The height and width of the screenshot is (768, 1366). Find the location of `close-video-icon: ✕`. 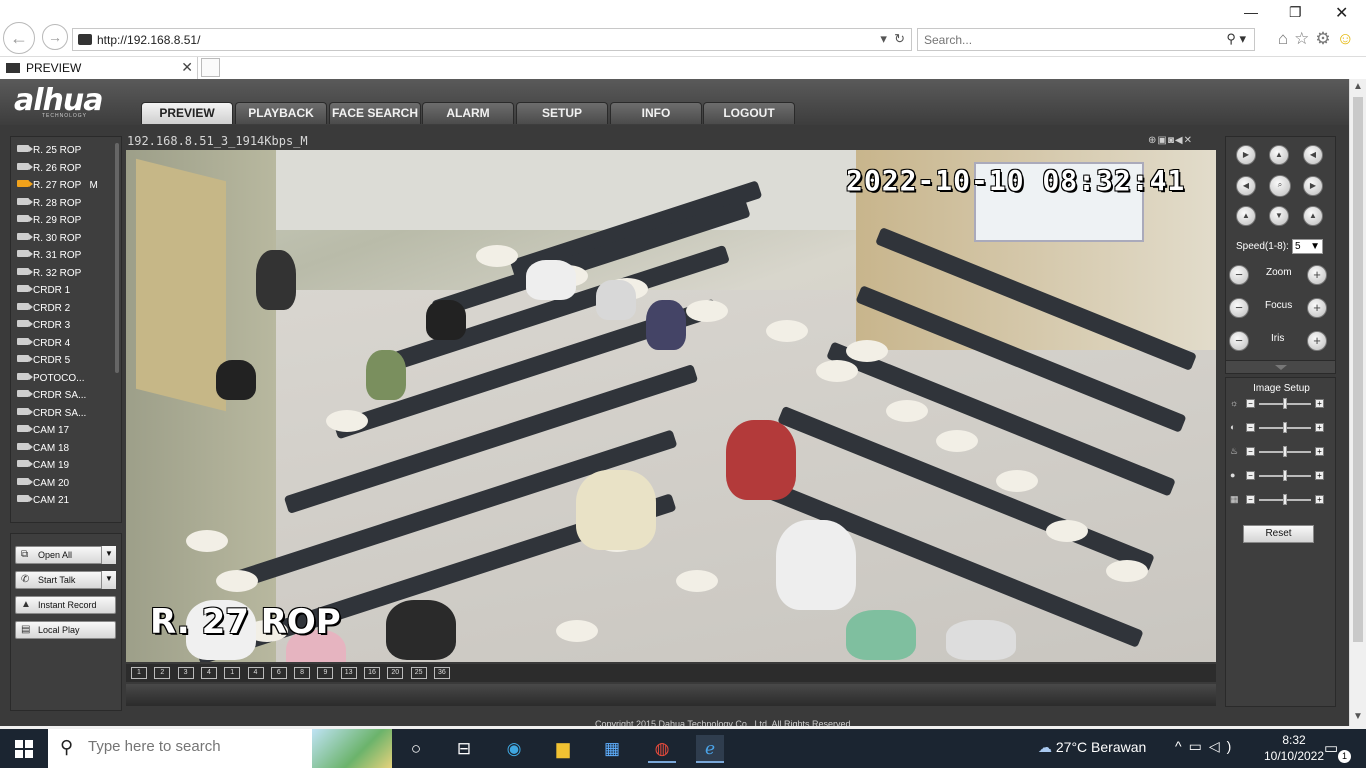

close-video-icon: ✕ is located at coordinates (1188, 140).